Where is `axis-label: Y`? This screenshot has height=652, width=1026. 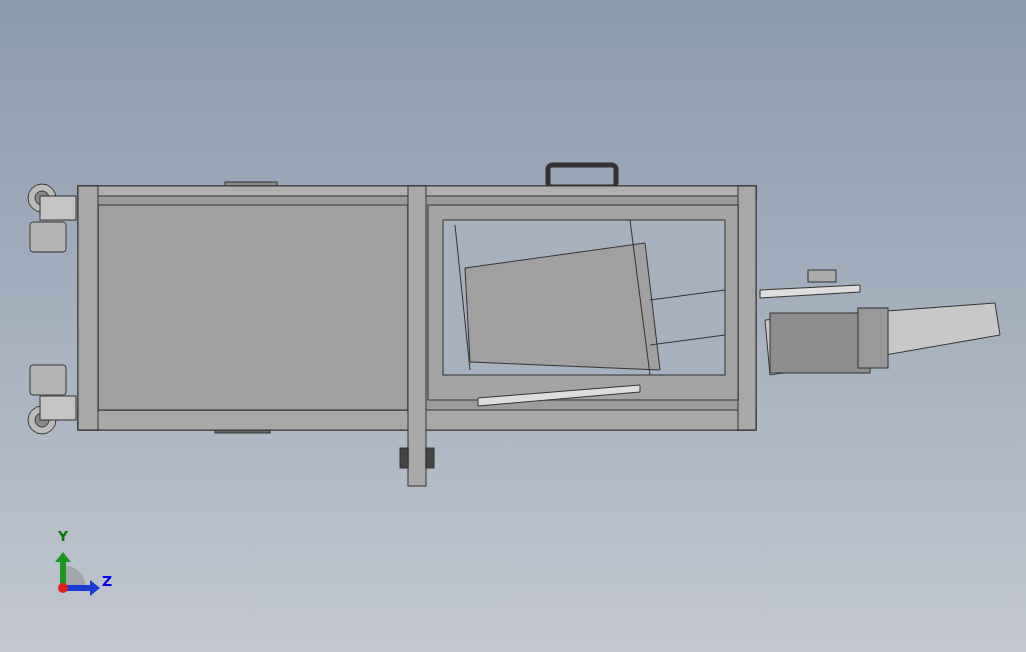
axis-label: Y is located at coordinates (63, 536).